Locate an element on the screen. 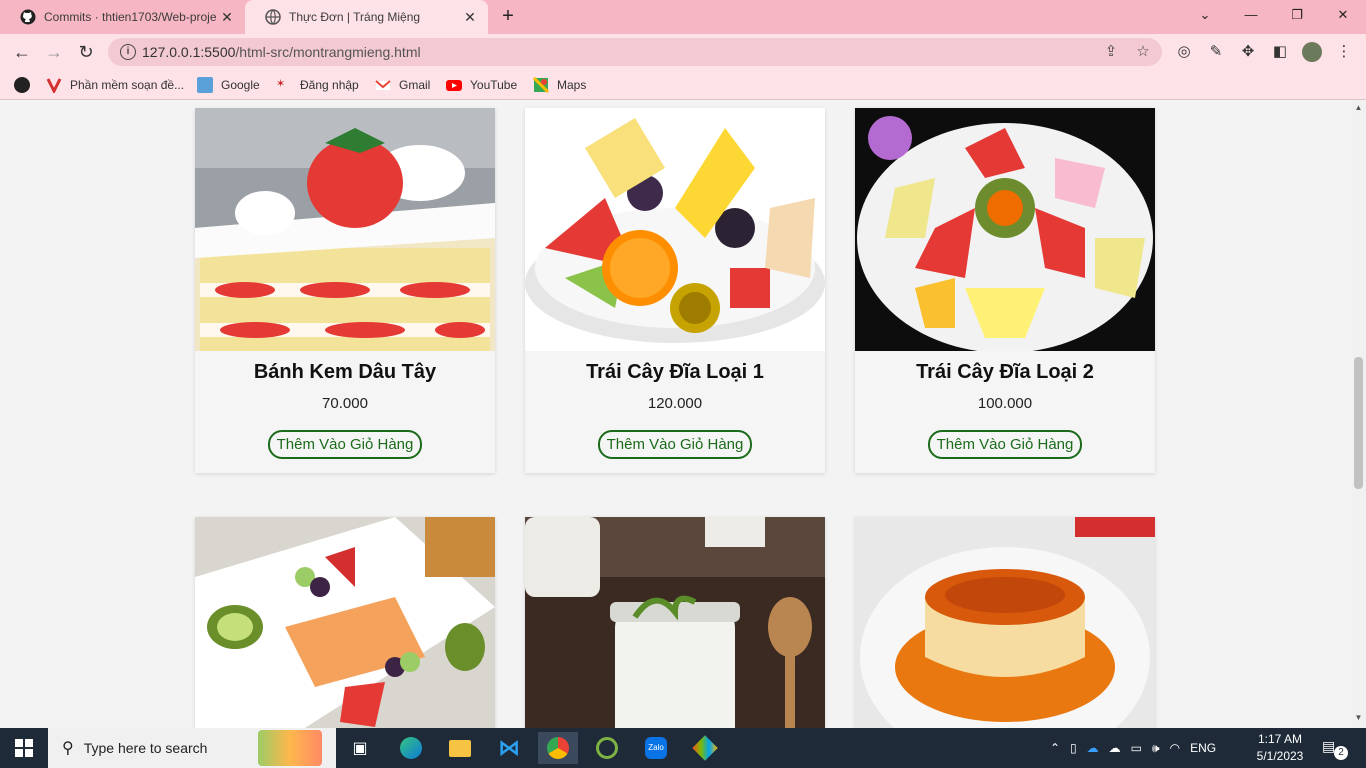  clock-date: 5/1/2023 is located at coordinates (1280, 756).